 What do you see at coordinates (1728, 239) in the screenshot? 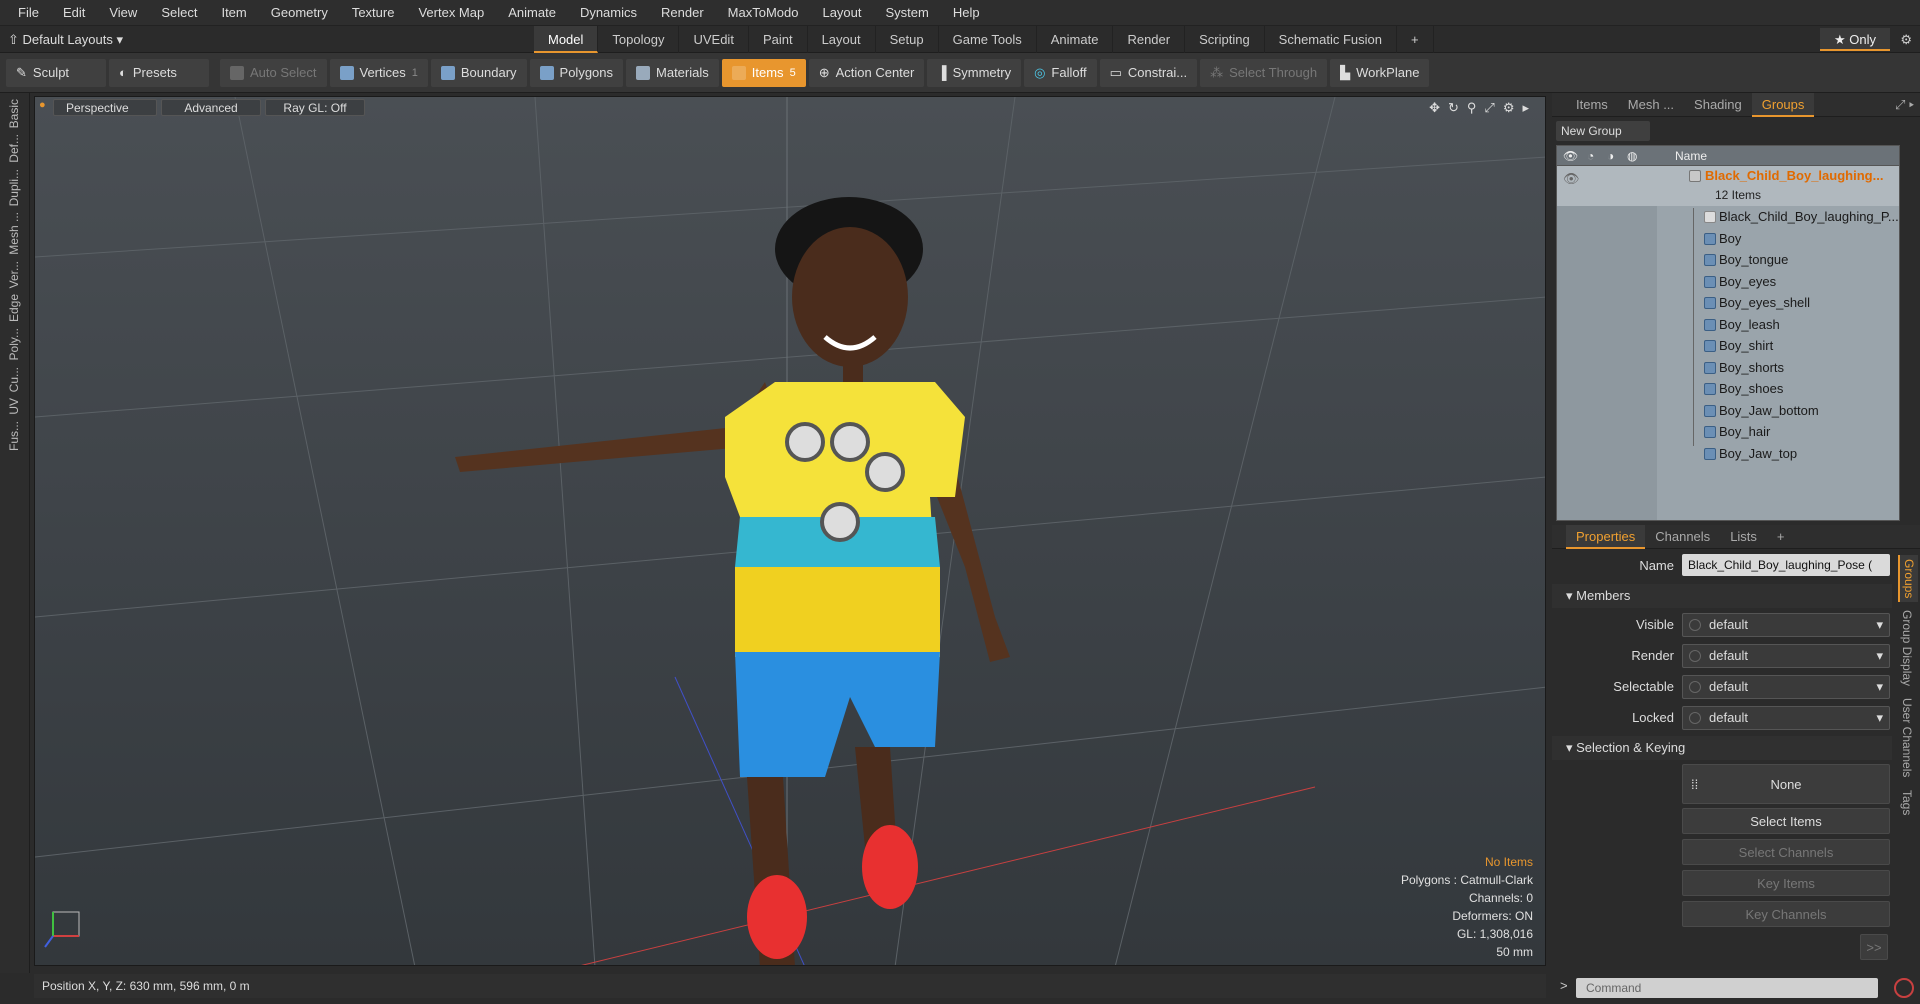
I see `list-item: Boy` at bounding box center [1728, 239].